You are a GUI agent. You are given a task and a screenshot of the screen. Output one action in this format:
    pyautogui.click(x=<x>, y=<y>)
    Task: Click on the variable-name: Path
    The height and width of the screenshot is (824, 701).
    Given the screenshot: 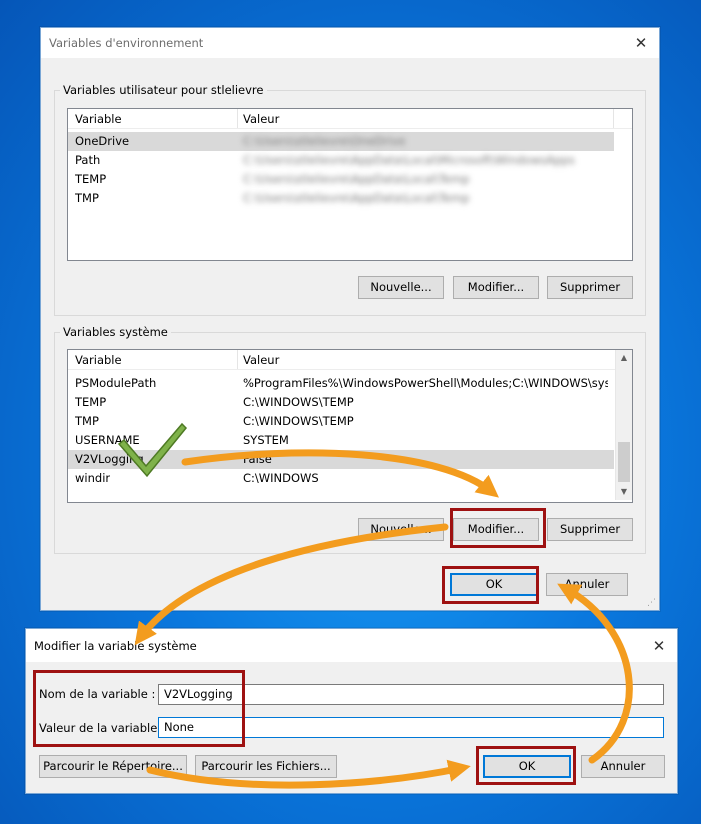 What is the action you would take?
    pyautogui.click(x=88, y=160)
    